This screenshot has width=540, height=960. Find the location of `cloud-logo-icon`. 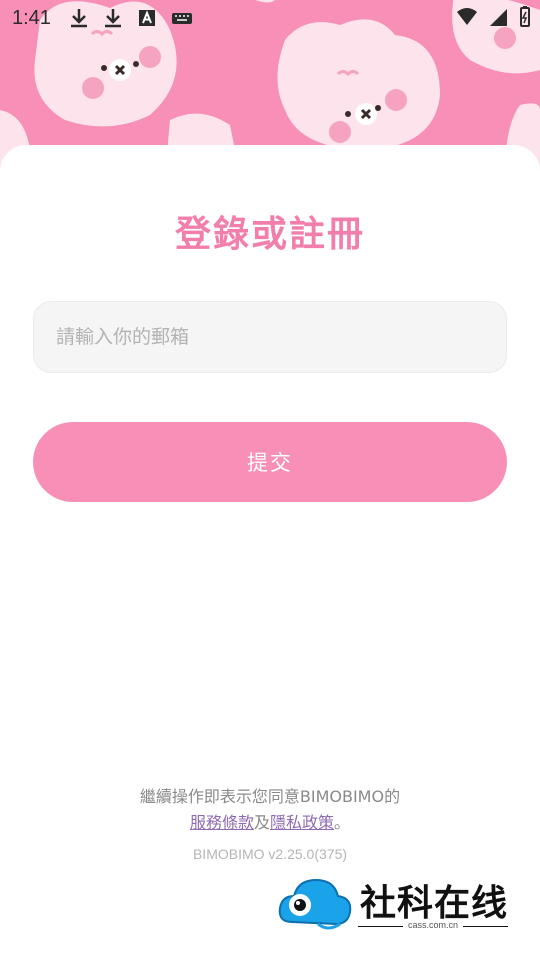

cloud-logo-icon is located at coordinates (315, 904).